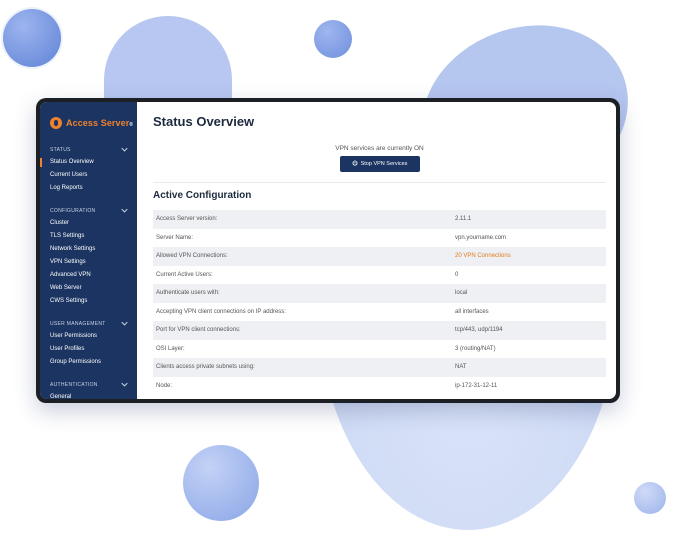 Image resolution: width=683 pixels, height=534 pixels. I want to click on config-key: Clients access private subnets using:, so click(205, 367).